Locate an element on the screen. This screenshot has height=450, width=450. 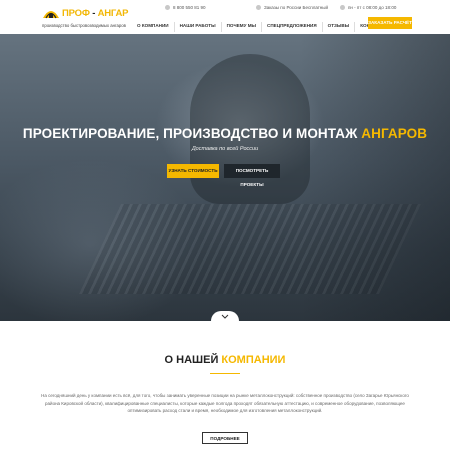
nav-item-offers: СПЕЦПРЕДЛОЖЕНИЯ is located at coordinates (292, 27).